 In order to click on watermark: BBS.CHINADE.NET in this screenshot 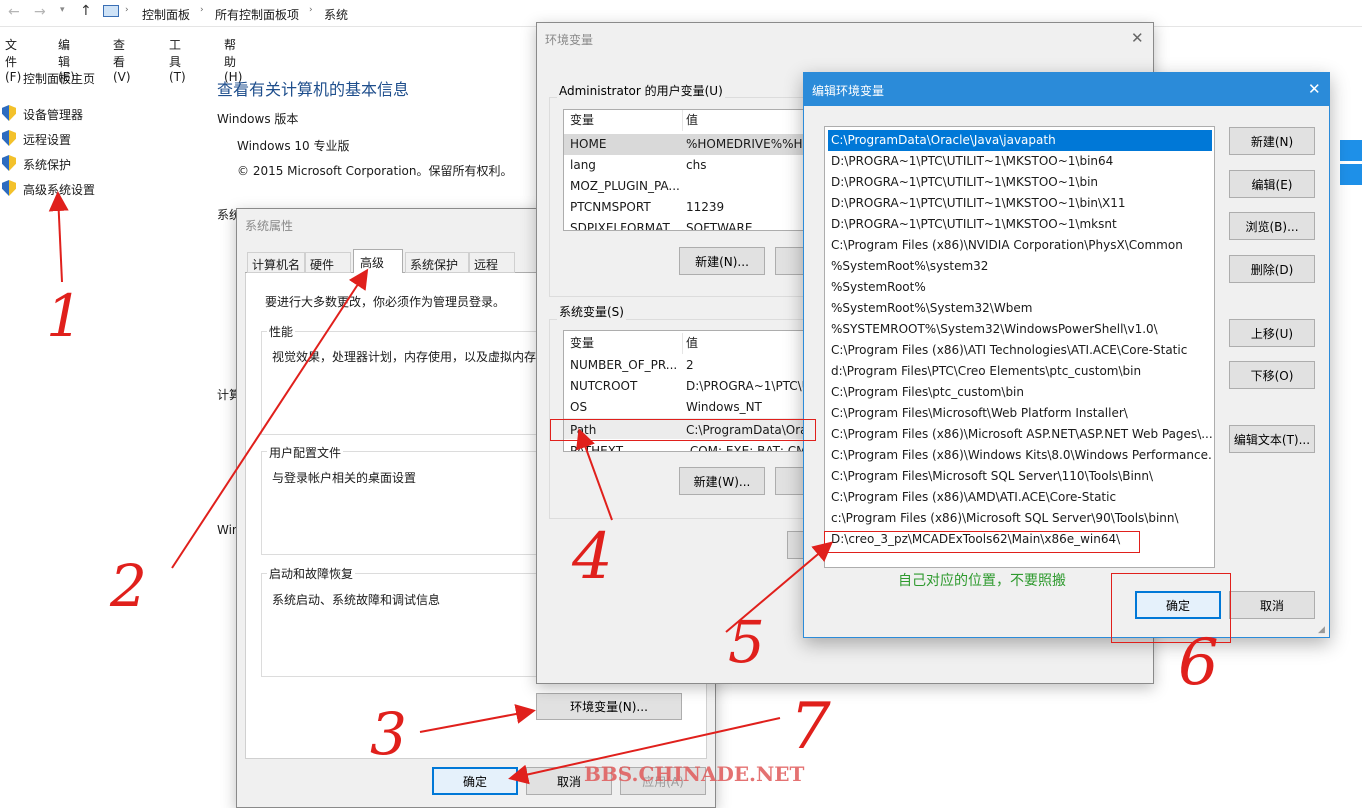, I will do `click(694, 774)`.